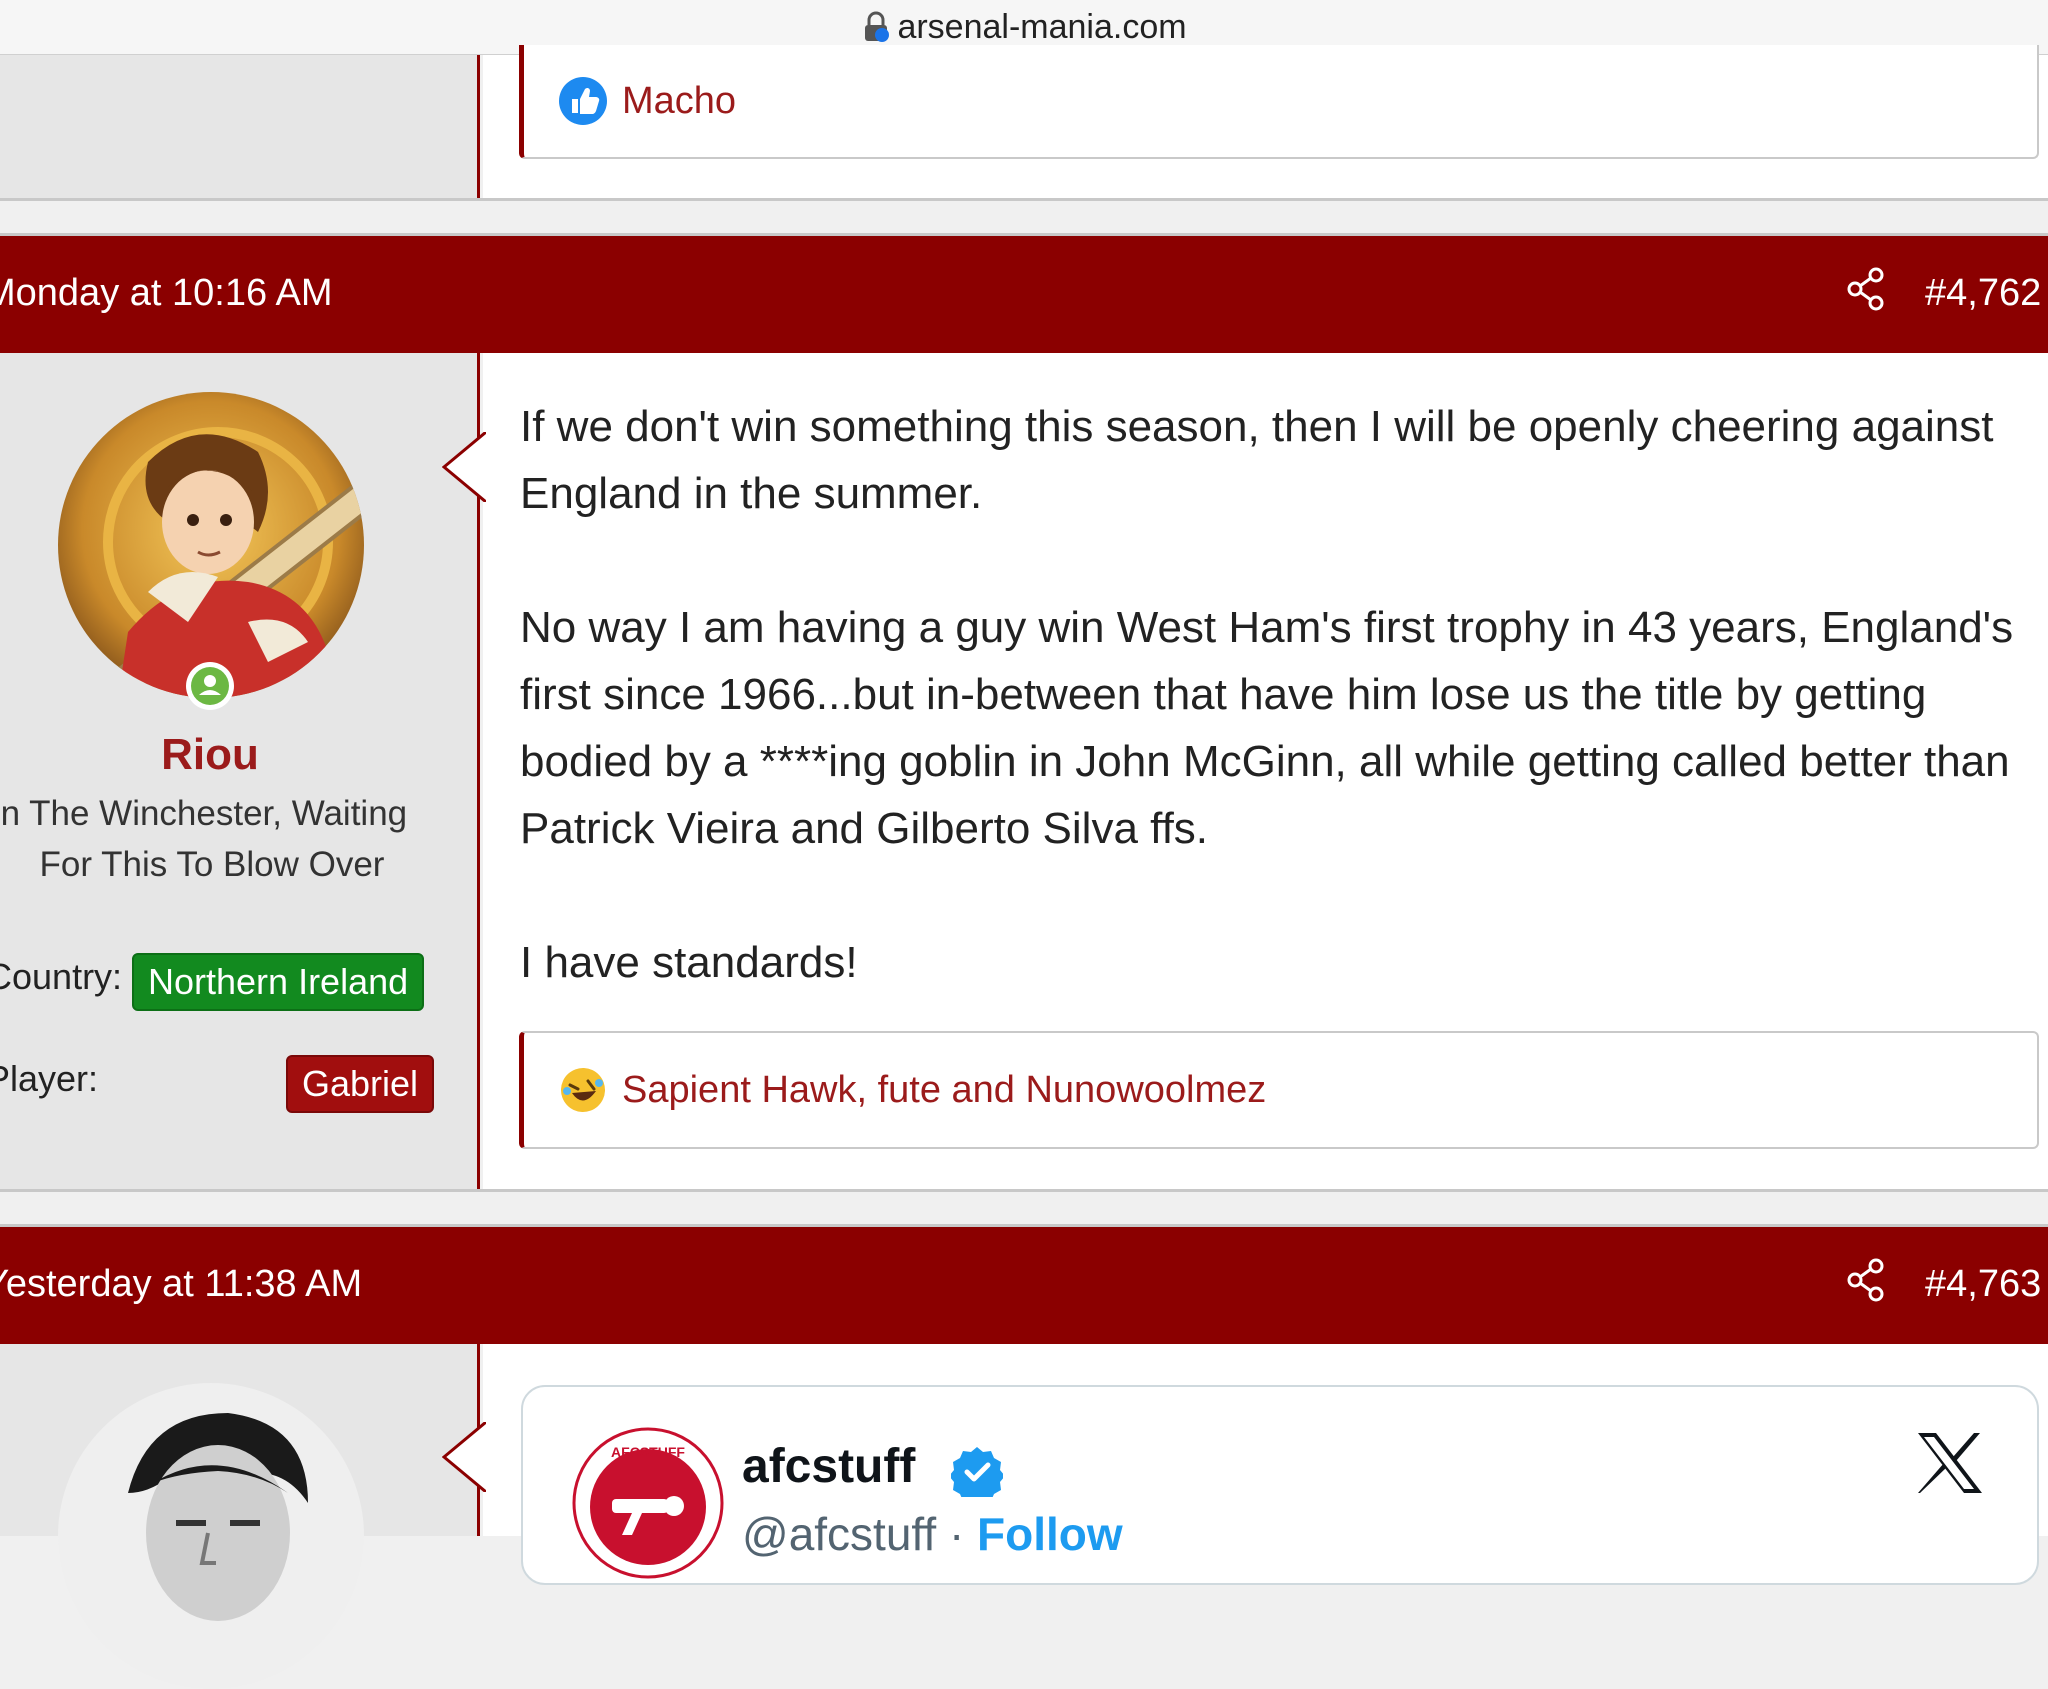  What do you see at coordinates (977, 1472) in the screenshot?
I see `verified-badge-icon` at bounding box center [977, 1472].